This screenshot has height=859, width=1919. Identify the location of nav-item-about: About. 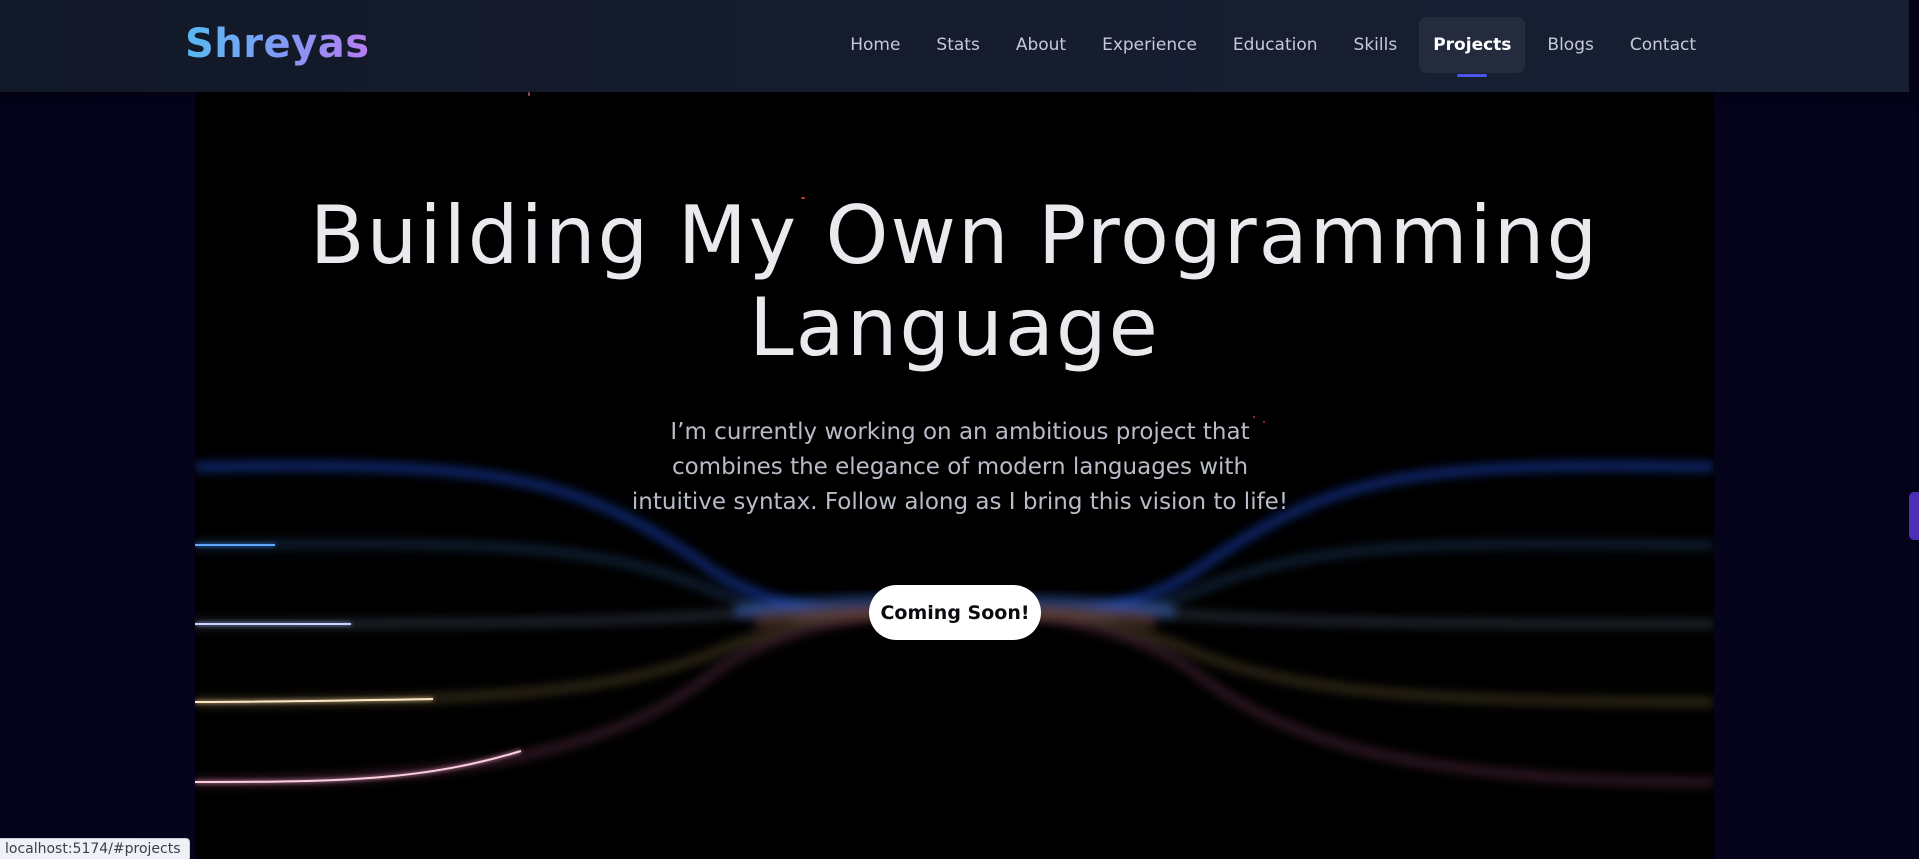
(1041, 45).